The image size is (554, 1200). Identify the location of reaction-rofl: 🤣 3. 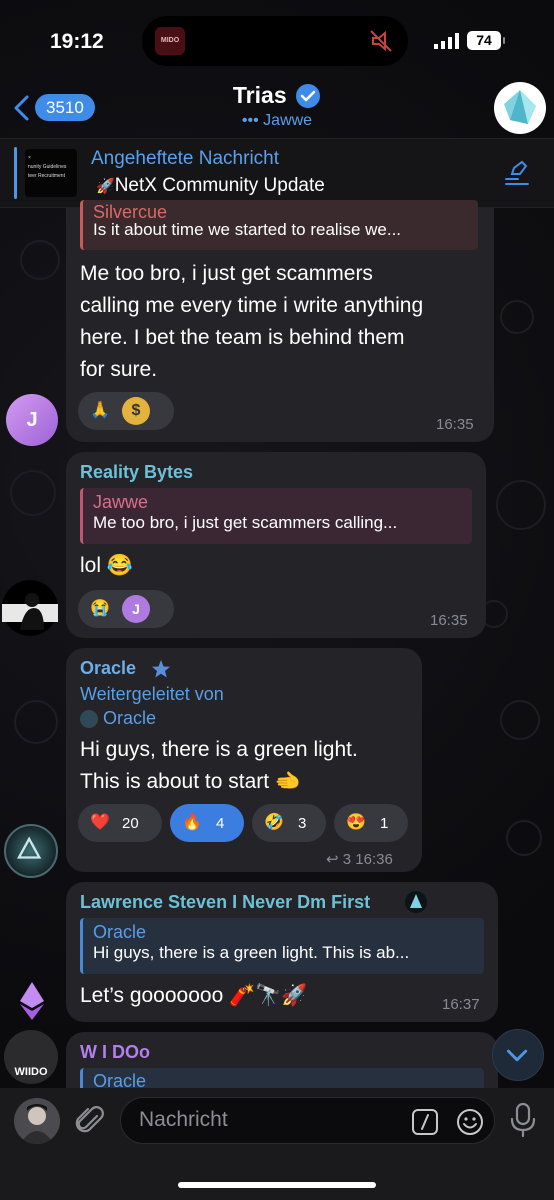
(289, 823).